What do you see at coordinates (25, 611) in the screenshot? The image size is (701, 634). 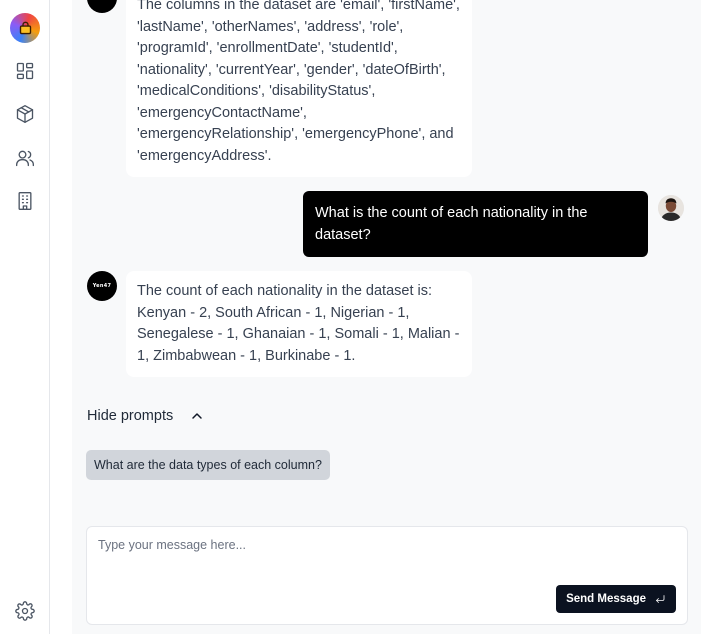 I see `gear-icon` at bounding box center [25, 611].